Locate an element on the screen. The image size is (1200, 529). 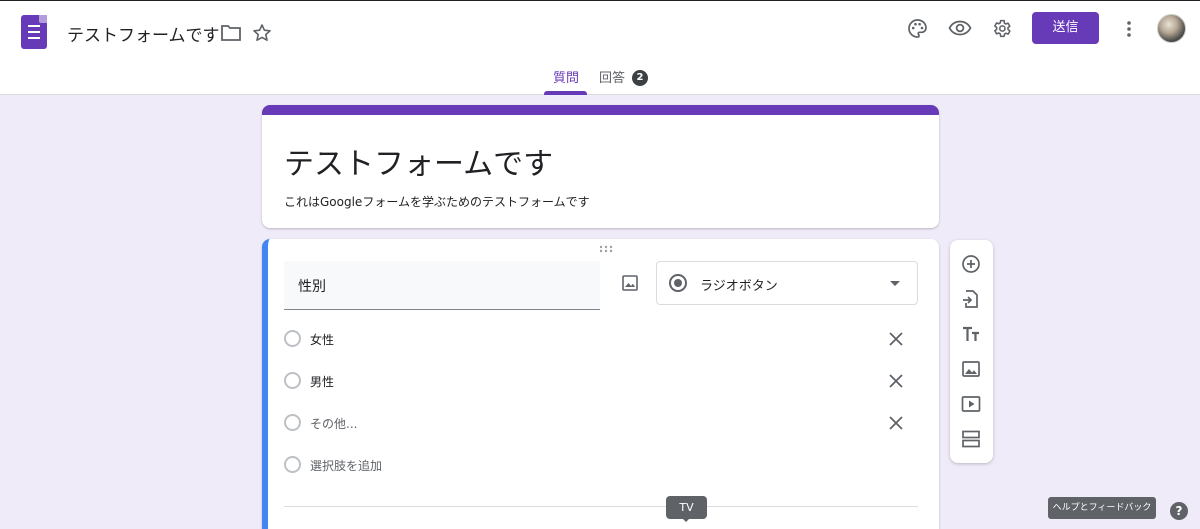
forms-app-icon is located at coordinates (34, 32).